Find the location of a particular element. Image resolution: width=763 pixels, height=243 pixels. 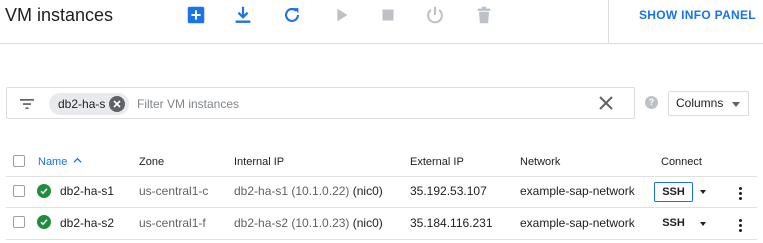

delete-button is located at coordinates (484, 15).